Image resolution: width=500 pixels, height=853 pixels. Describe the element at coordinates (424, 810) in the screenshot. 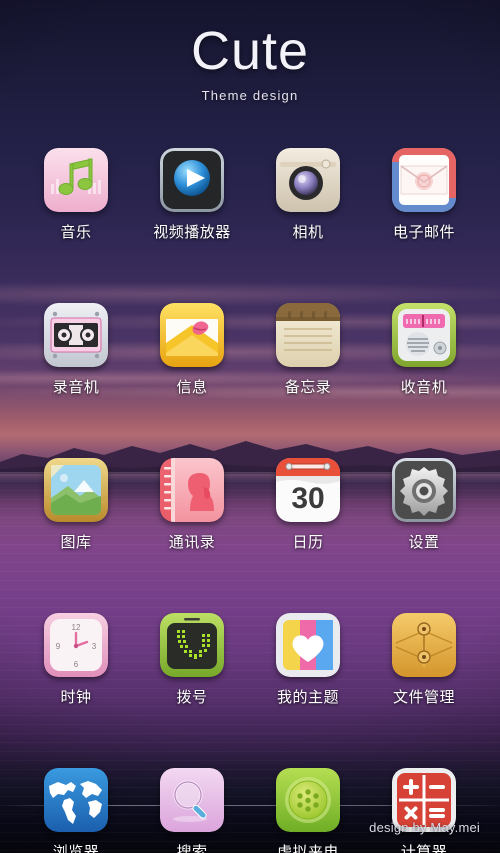

I see `app-calculator: 计算器` at that location.